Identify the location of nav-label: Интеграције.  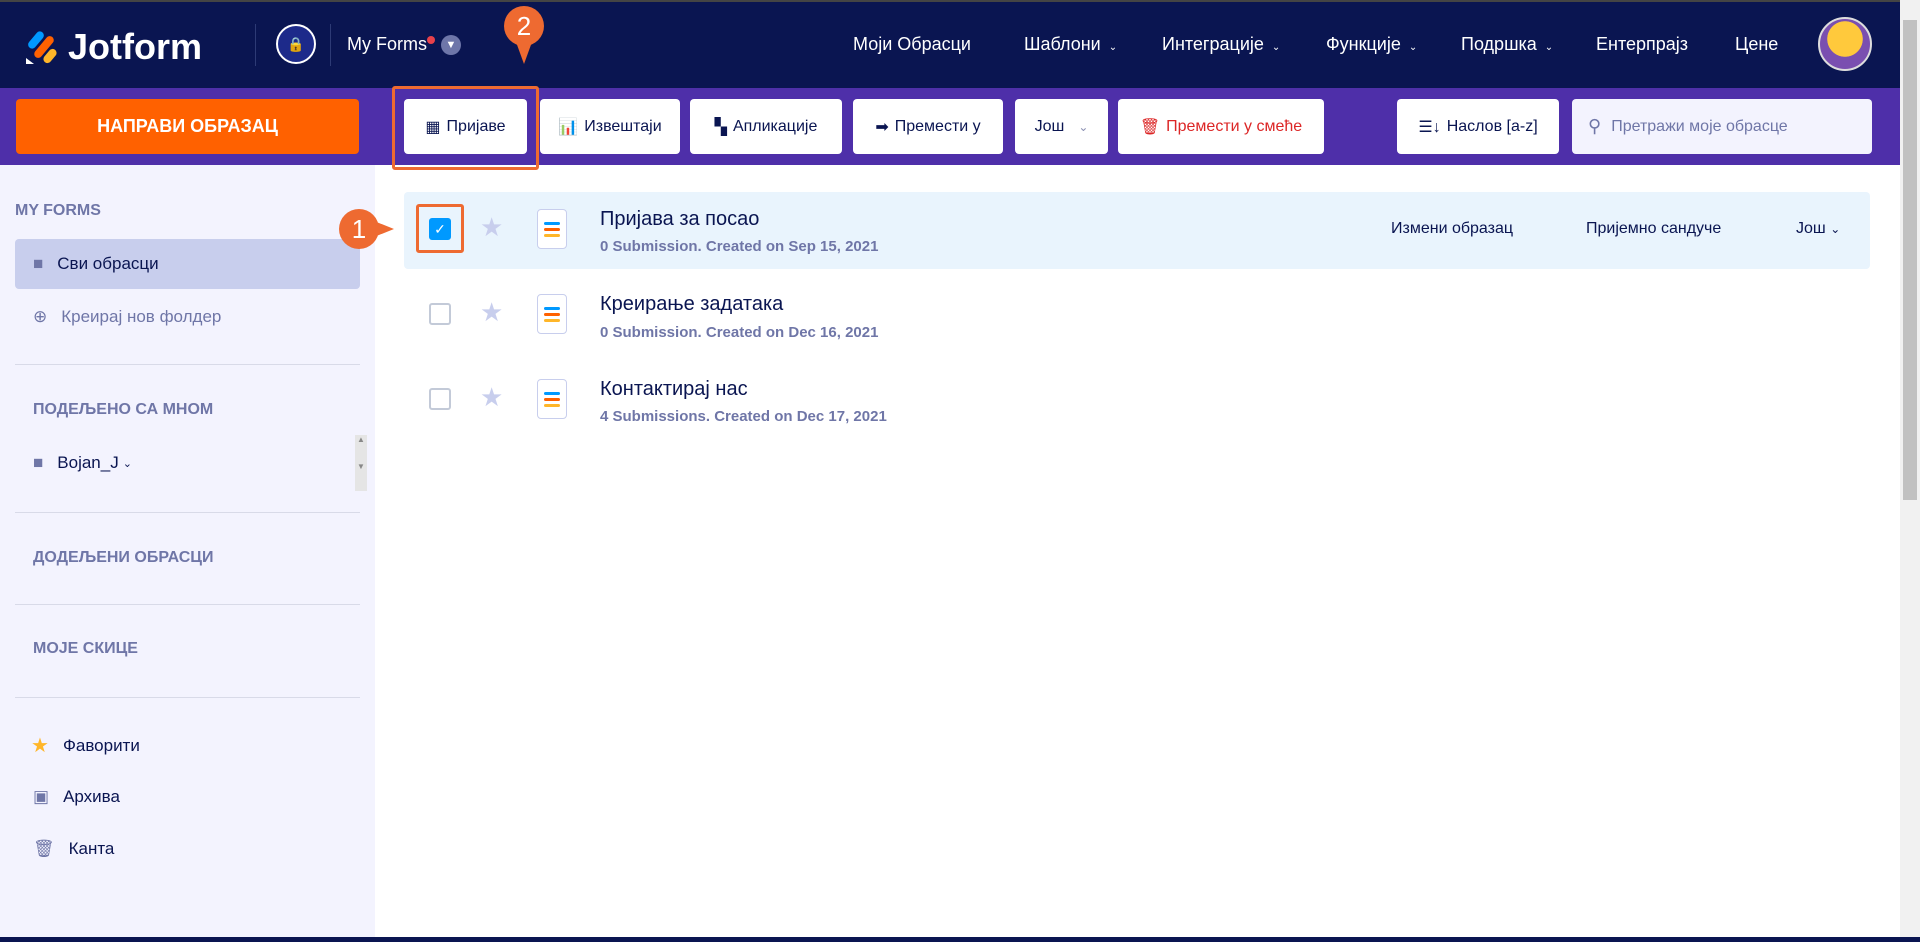
(1213, 44).